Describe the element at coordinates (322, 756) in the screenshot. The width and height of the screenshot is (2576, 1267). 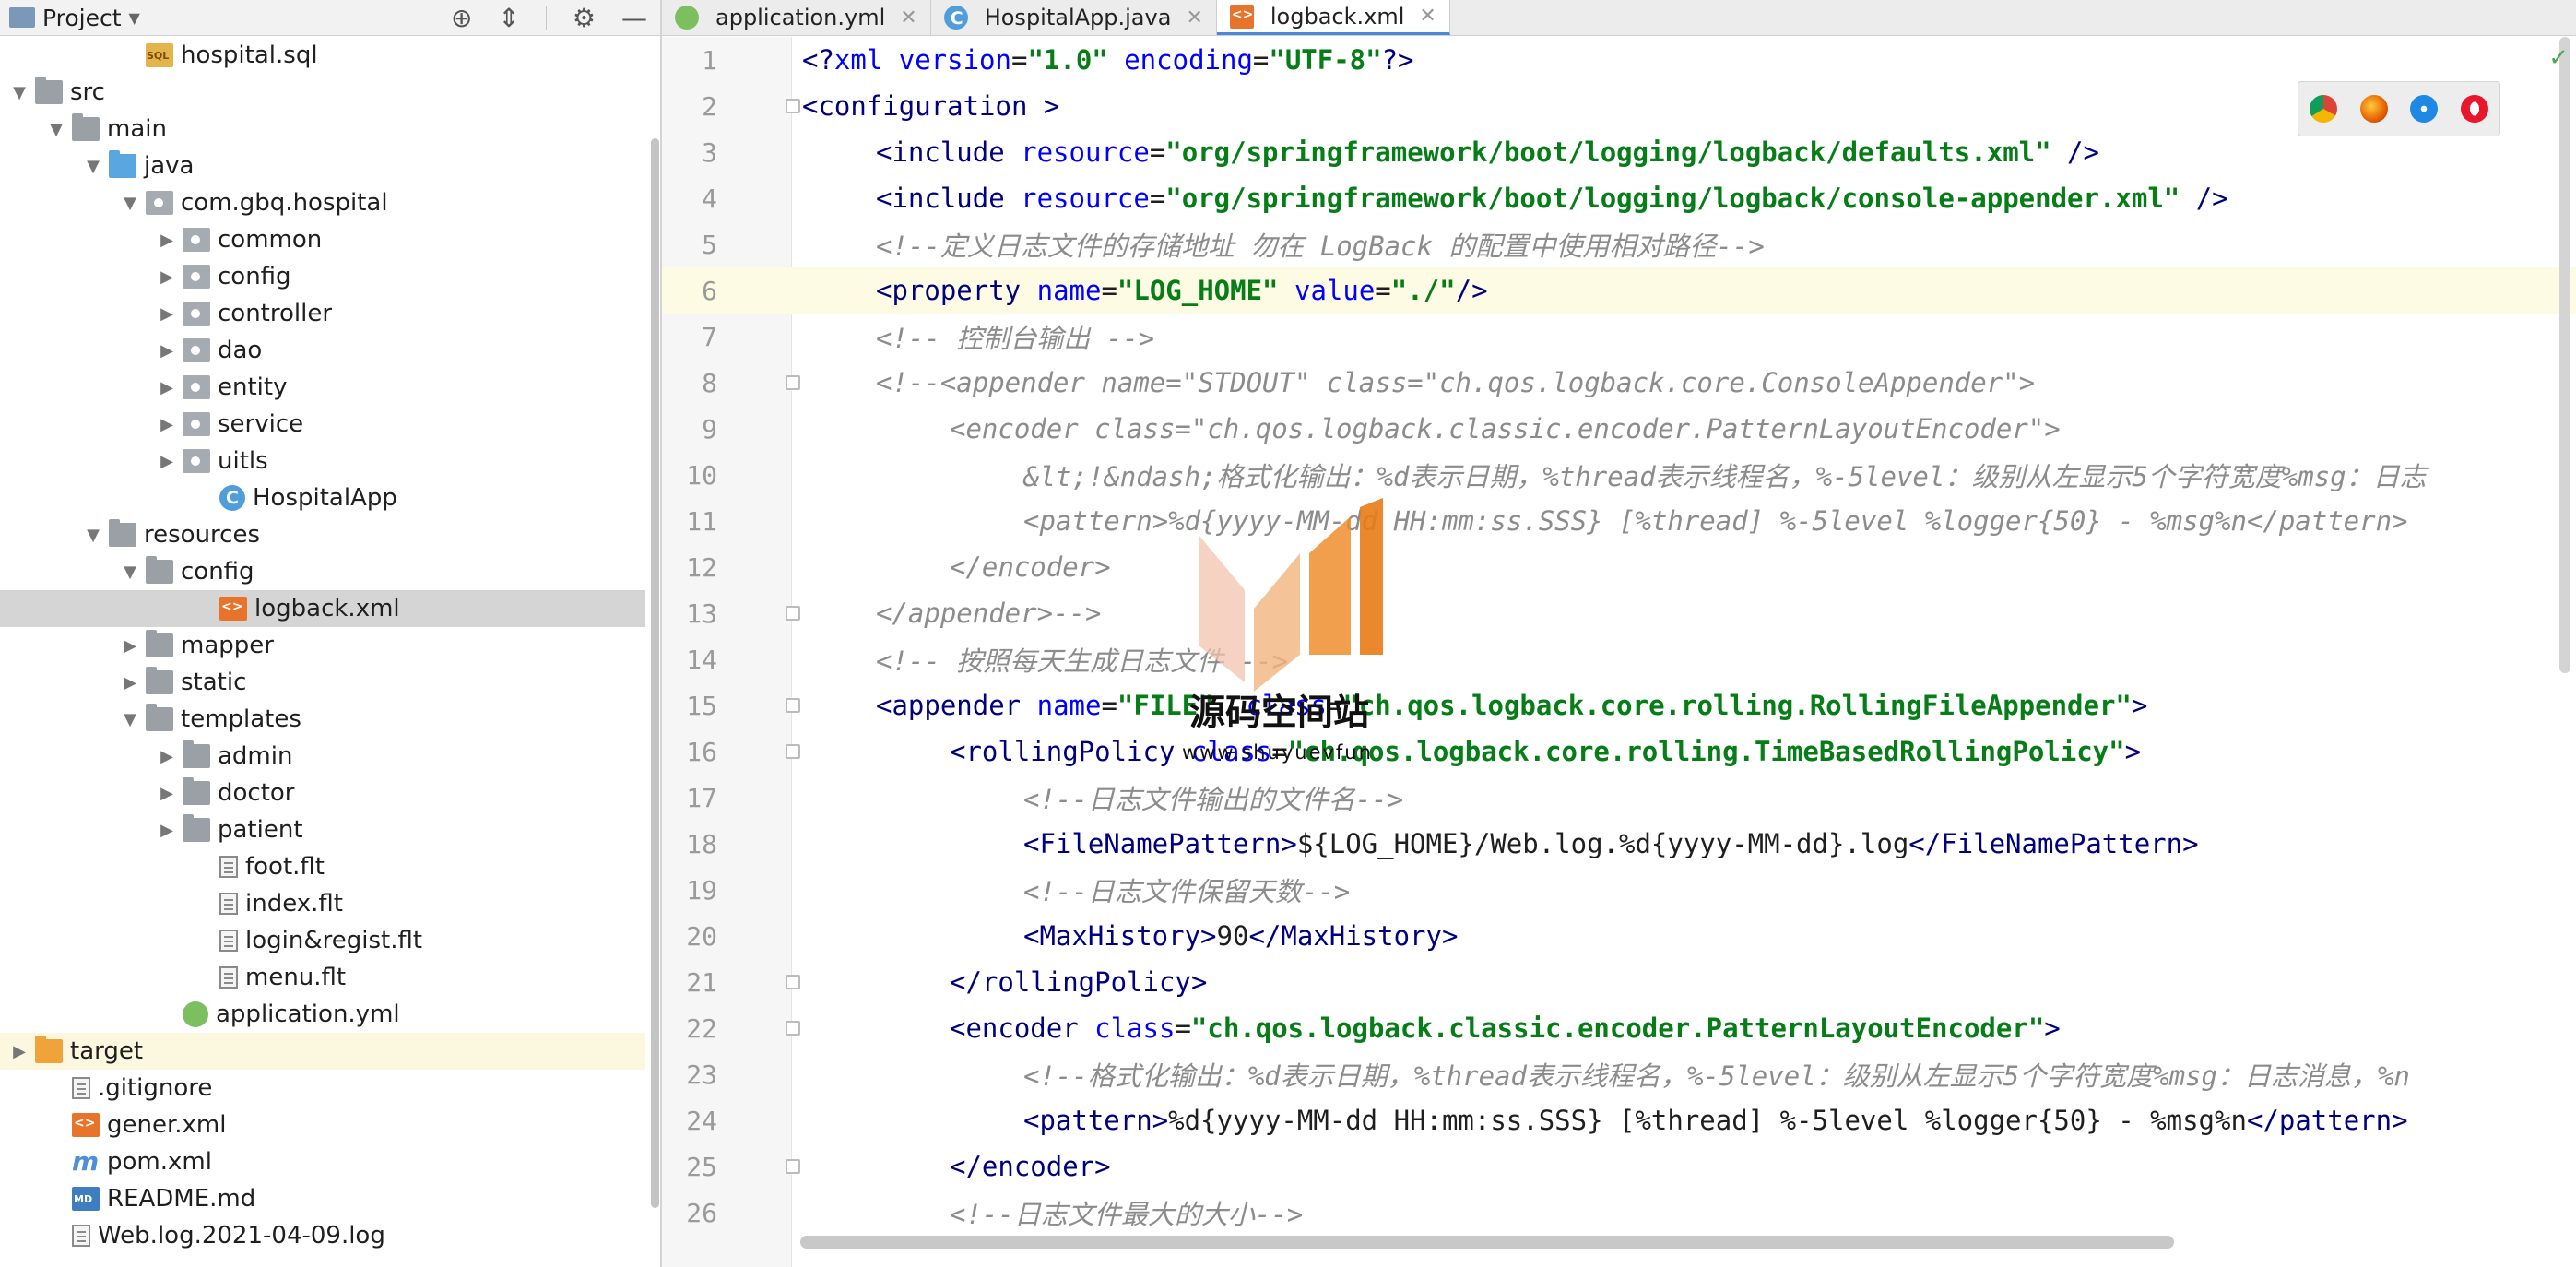
I see `tree-item: ▶ admin` at that location.